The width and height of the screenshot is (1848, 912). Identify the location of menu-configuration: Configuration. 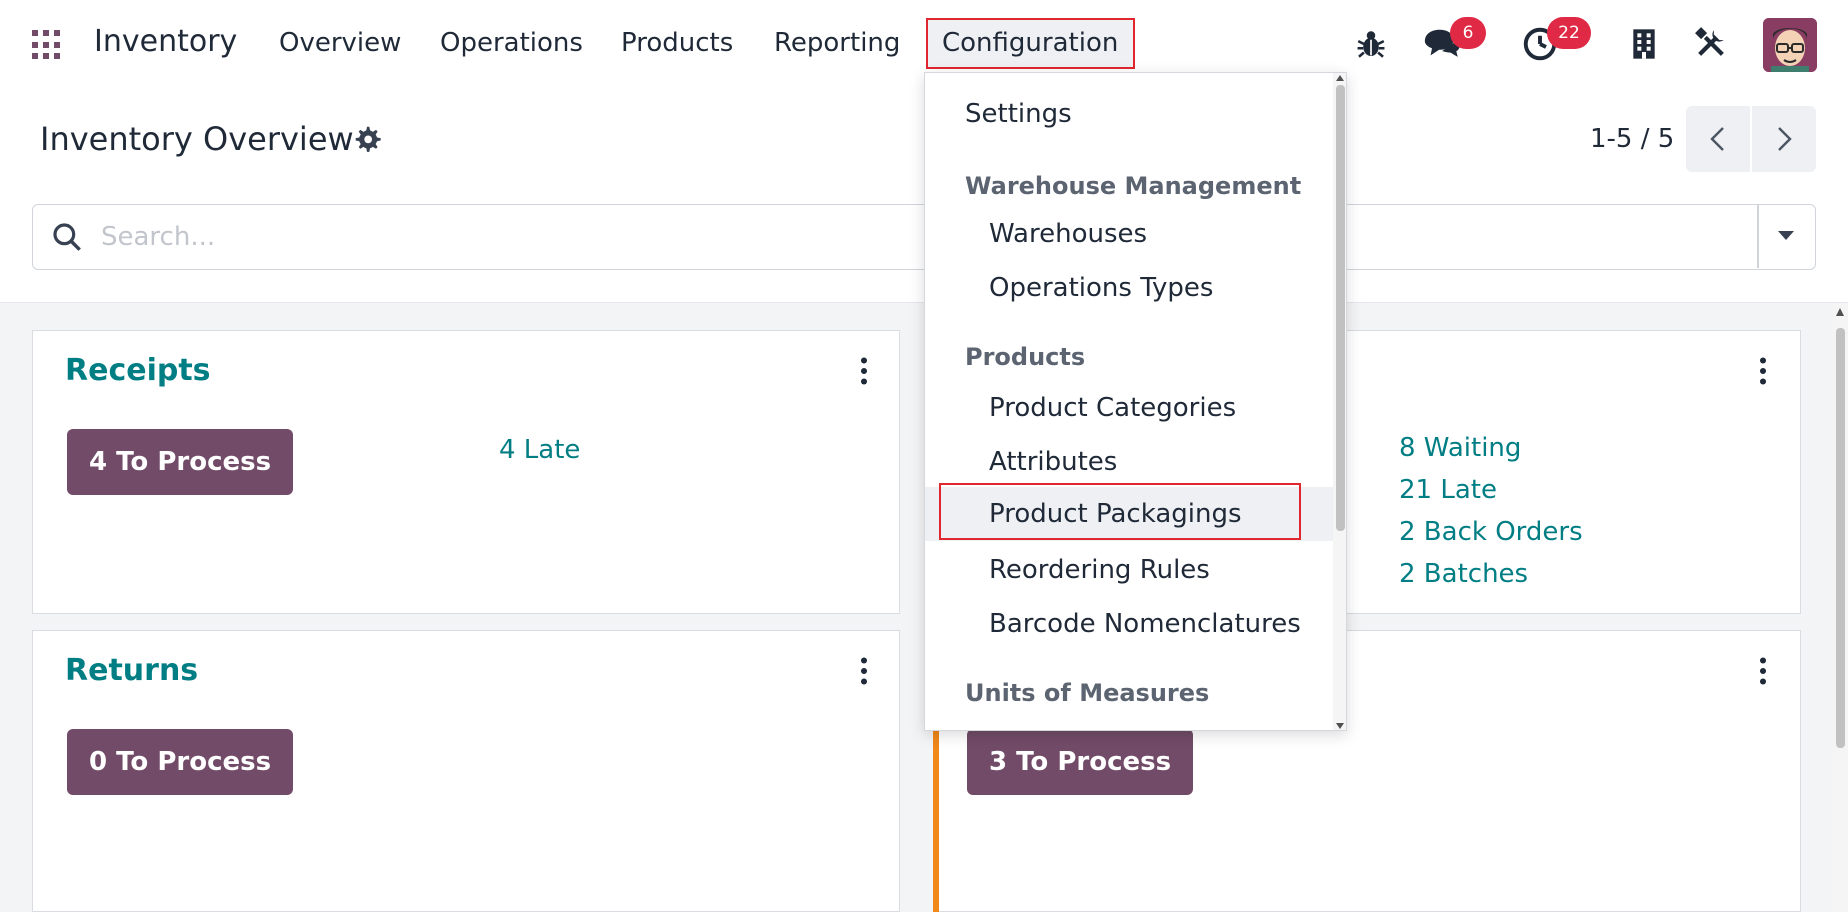
(1030, 43).